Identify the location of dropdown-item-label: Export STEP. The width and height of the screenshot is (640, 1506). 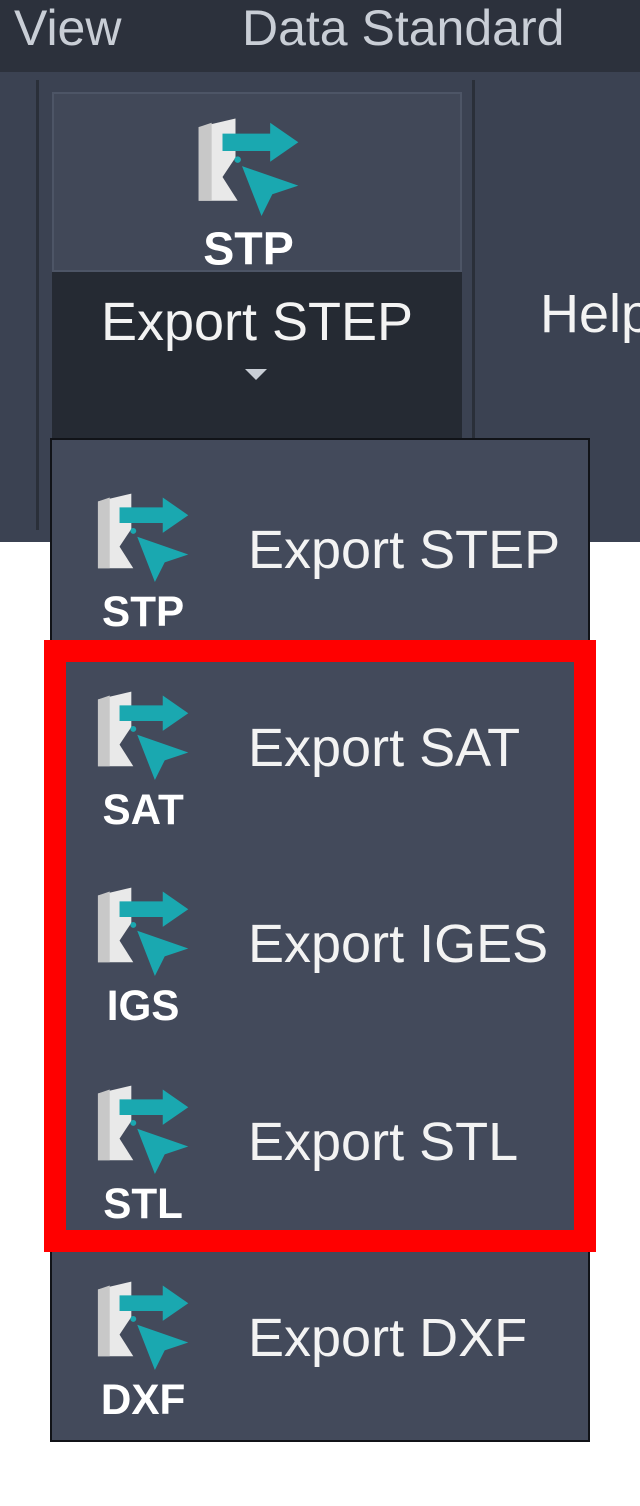
(404, 550).